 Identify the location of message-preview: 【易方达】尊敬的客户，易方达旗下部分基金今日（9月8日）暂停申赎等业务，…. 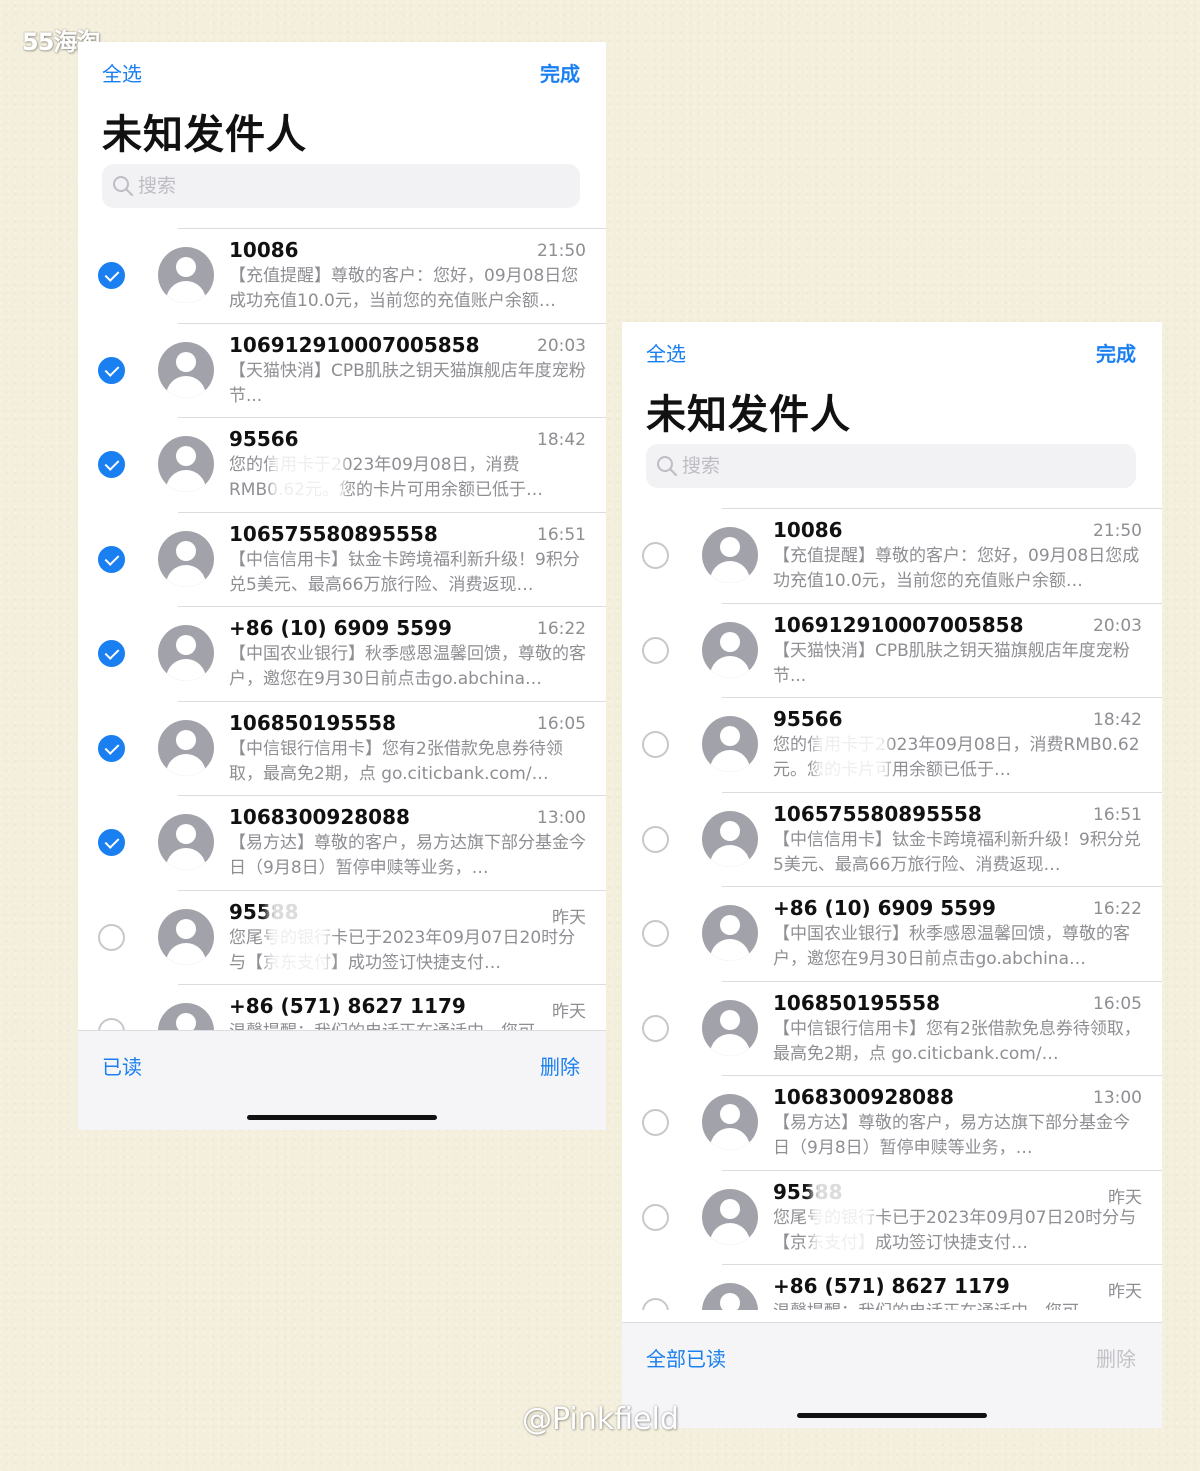
(407, 855).